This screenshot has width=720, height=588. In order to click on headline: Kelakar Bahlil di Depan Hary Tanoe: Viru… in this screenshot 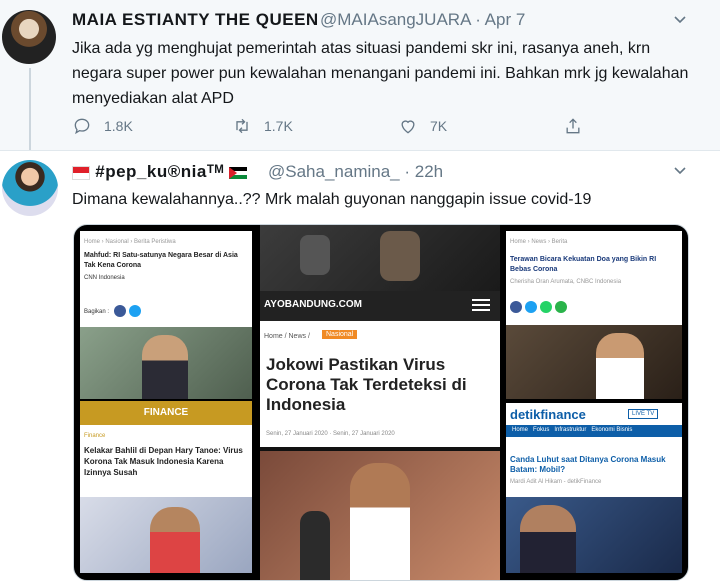, I will do `click(163, 461)`.